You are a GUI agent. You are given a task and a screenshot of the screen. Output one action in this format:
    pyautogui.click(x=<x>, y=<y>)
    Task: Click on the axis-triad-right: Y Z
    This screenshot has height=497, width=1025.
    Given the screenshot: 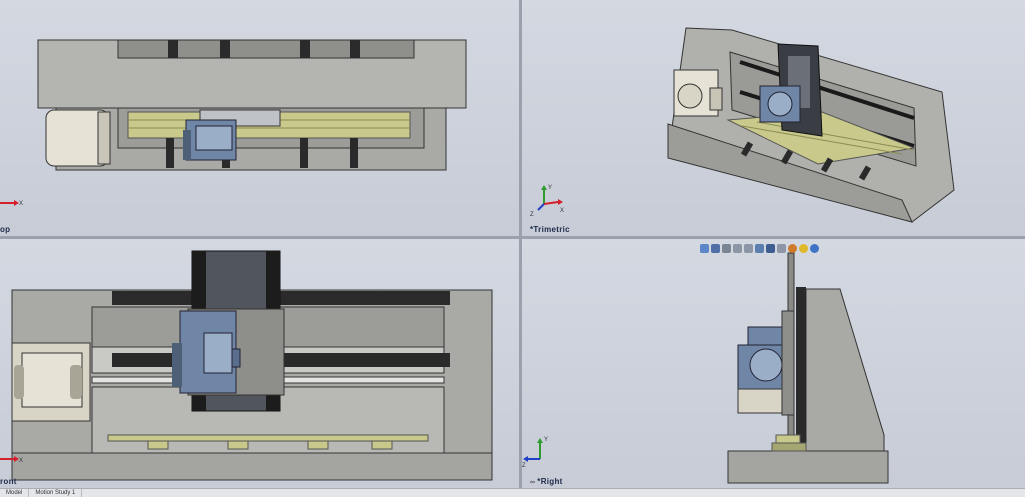 What is the action you would take?
    pyautogui.click(x=535, y=453)
    